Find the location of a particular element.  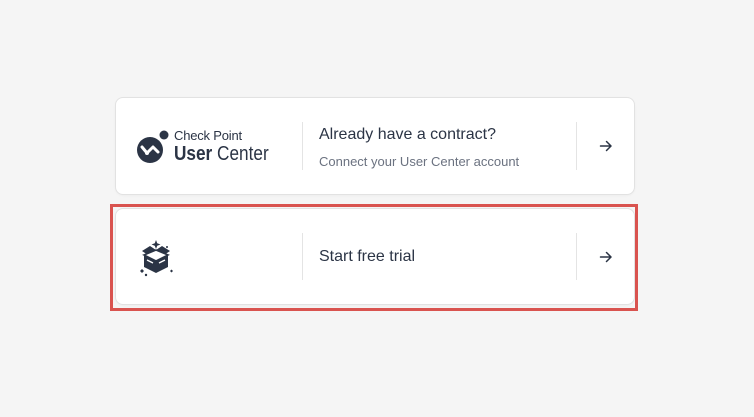

contract-arrow-button is located at coordinates (606, 146).